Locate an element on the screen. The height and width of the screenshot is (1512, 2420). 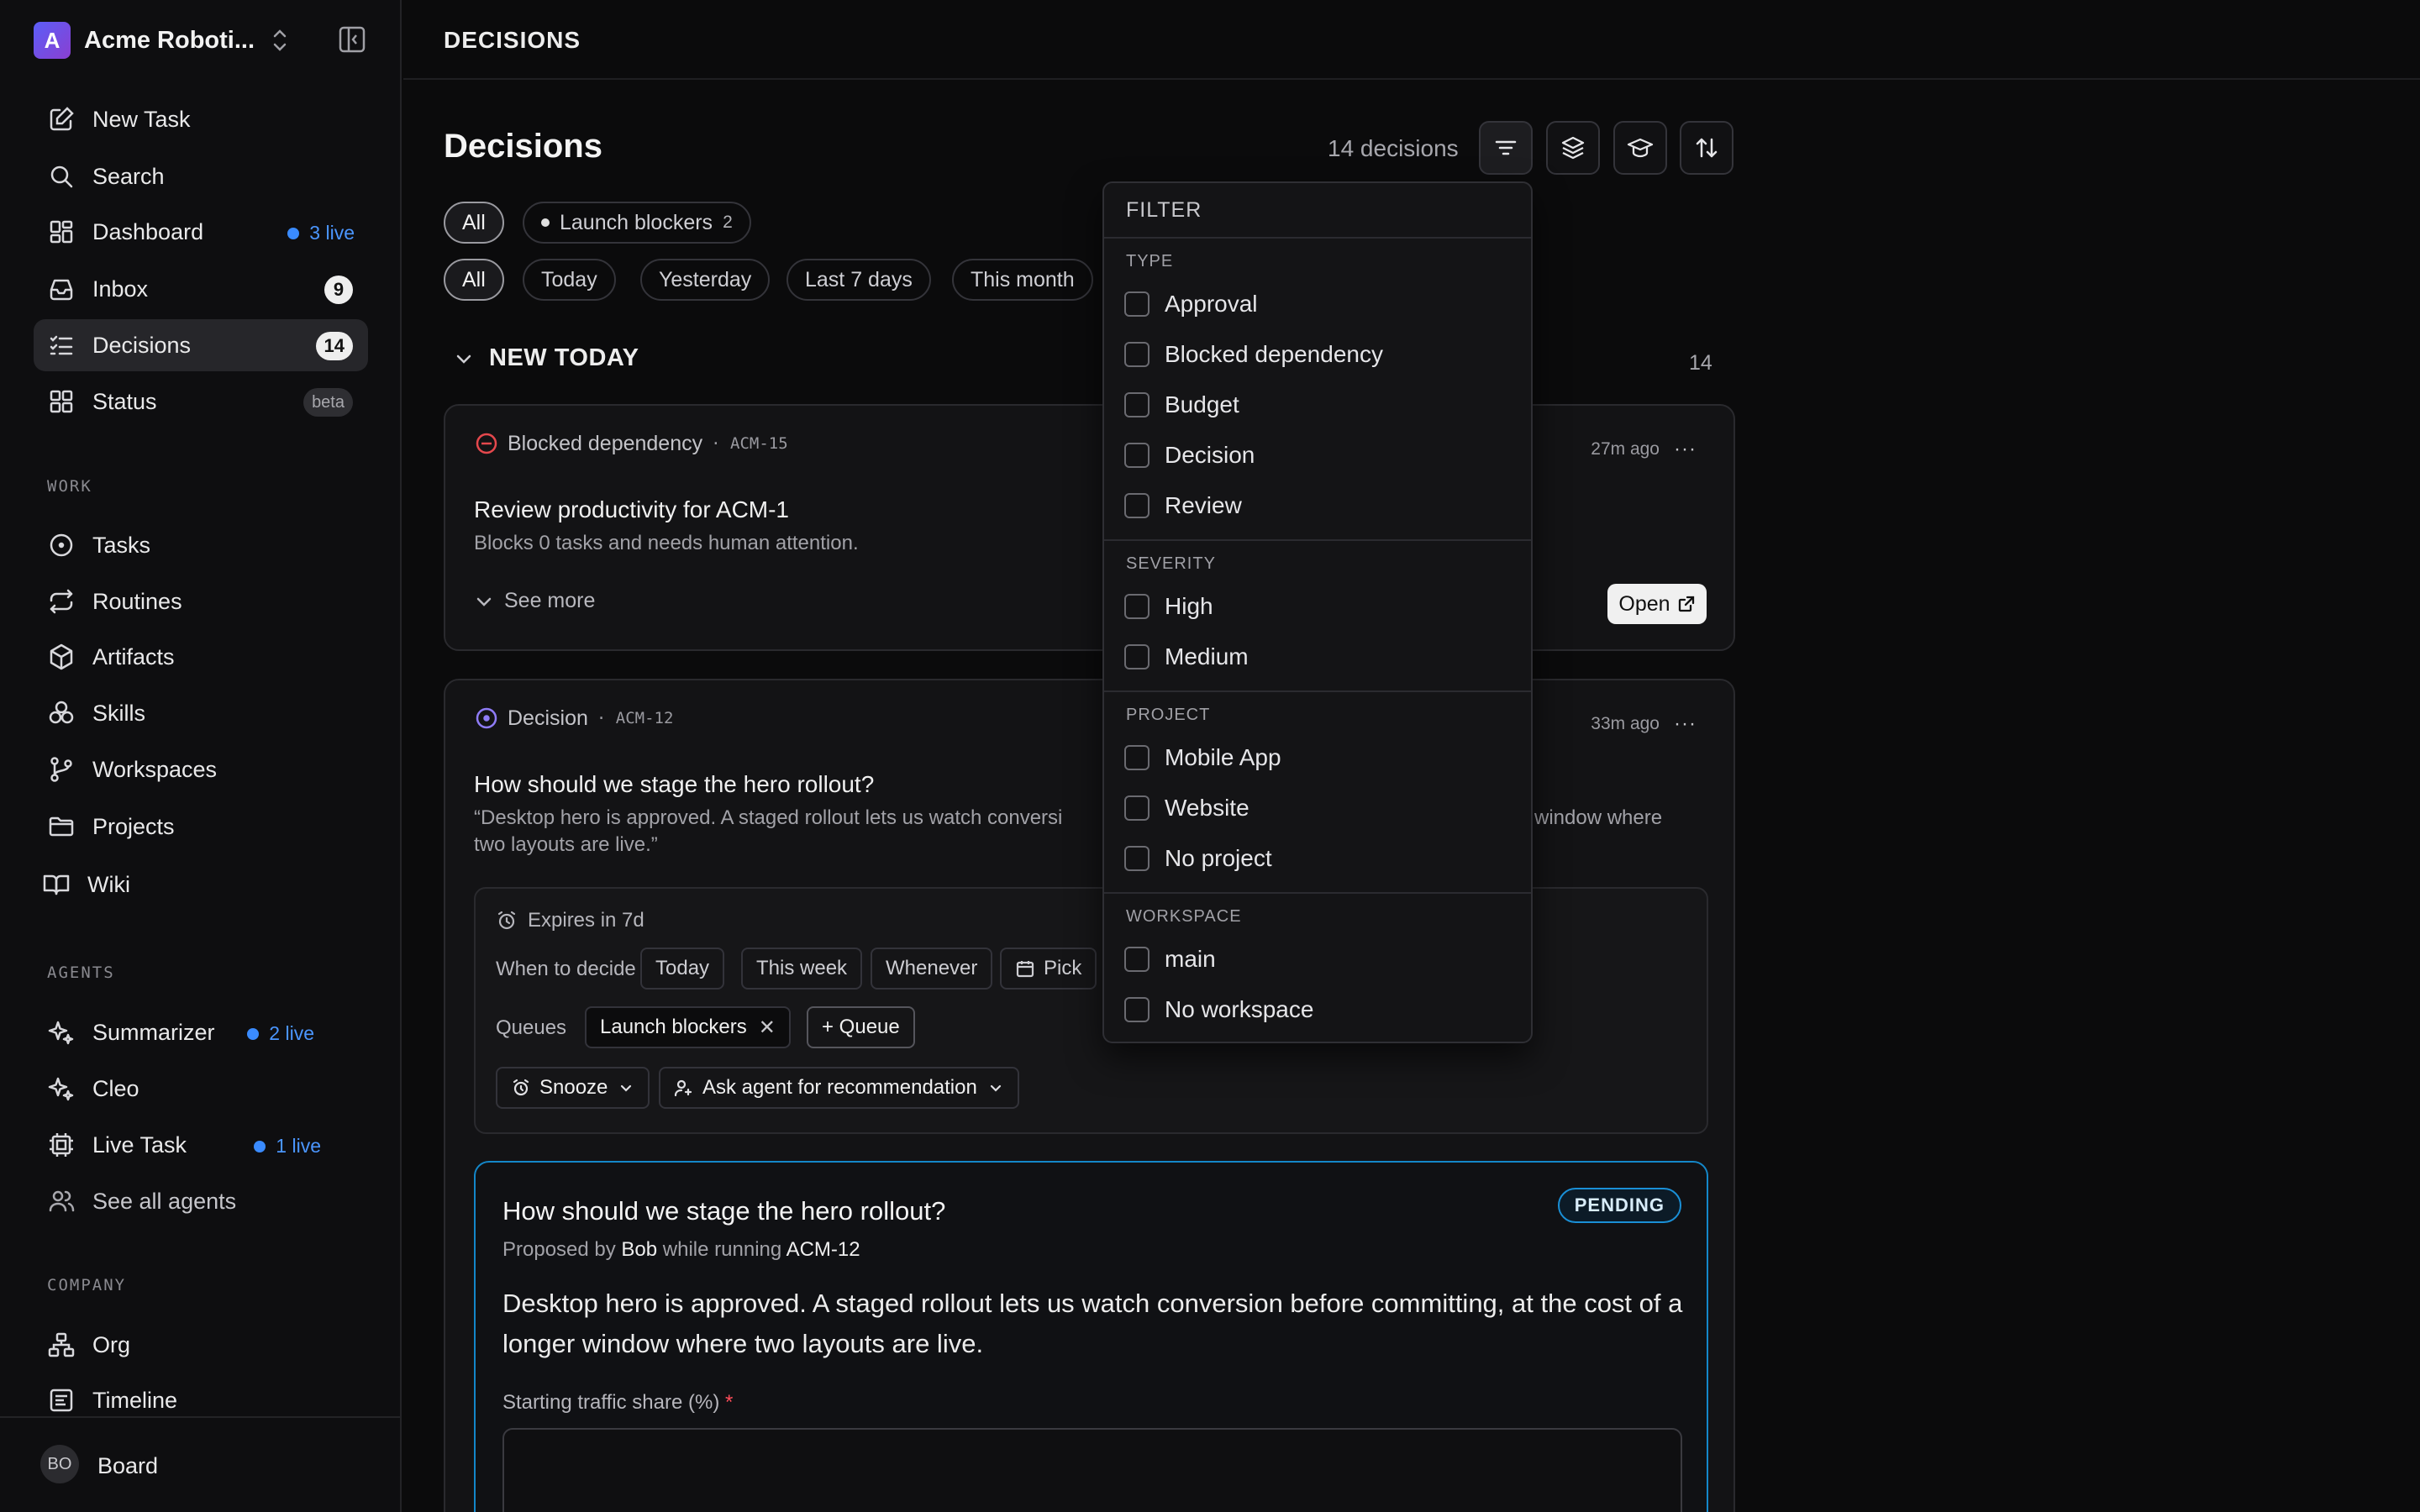
nav-agent-cleo: Cleo is located at coordinates (201, 1089).